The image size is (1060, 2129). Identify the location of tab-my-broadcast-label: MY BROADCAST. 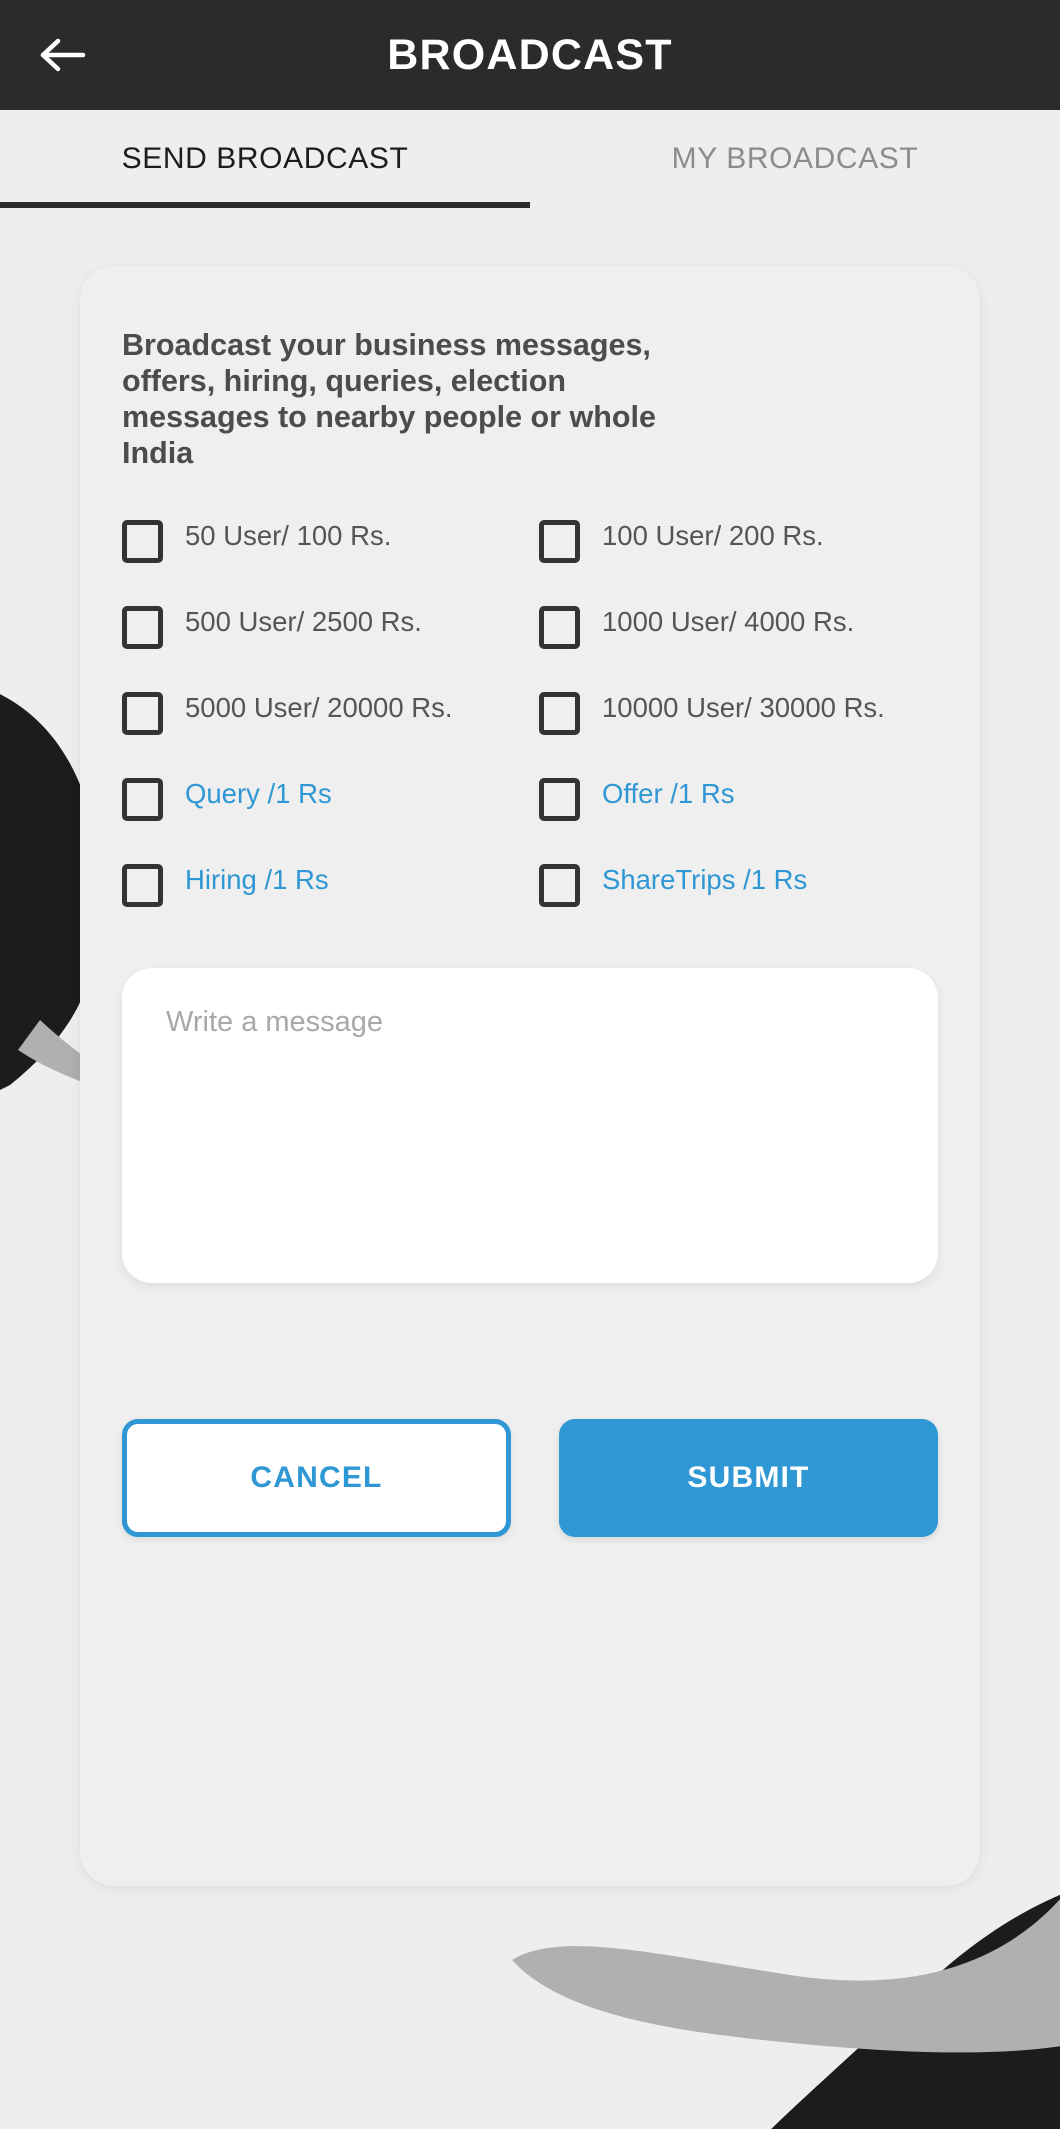
(795, 158).